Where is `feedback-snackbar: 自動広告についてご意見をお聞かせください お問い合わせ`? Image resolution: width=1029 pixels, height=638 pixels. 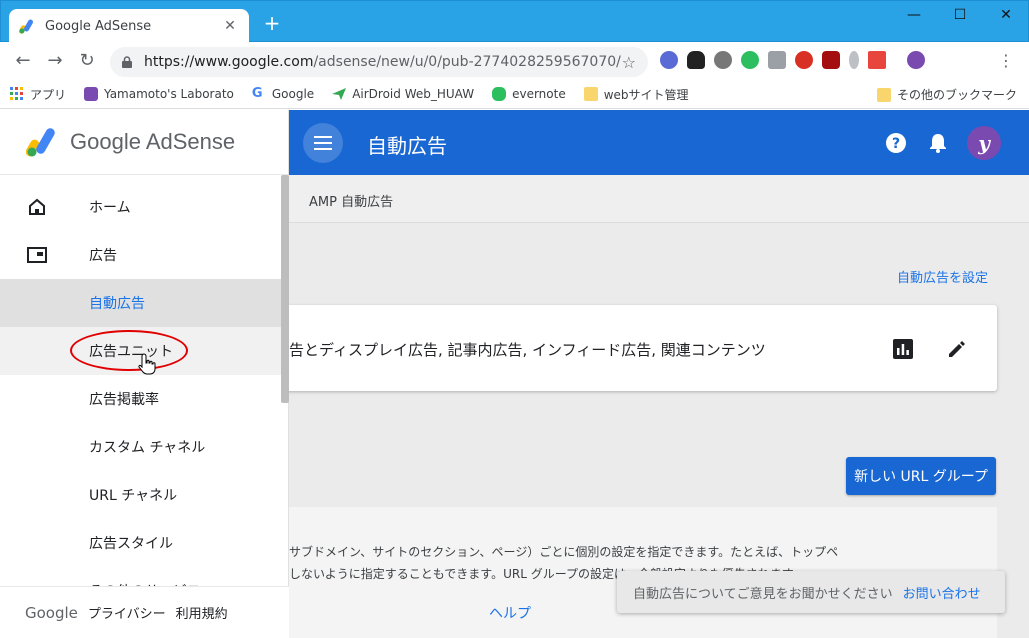
feedback-snackbar: 自動広告についてご意見をお聞かせください お問い合わせ is located at coordinates (811, 592).